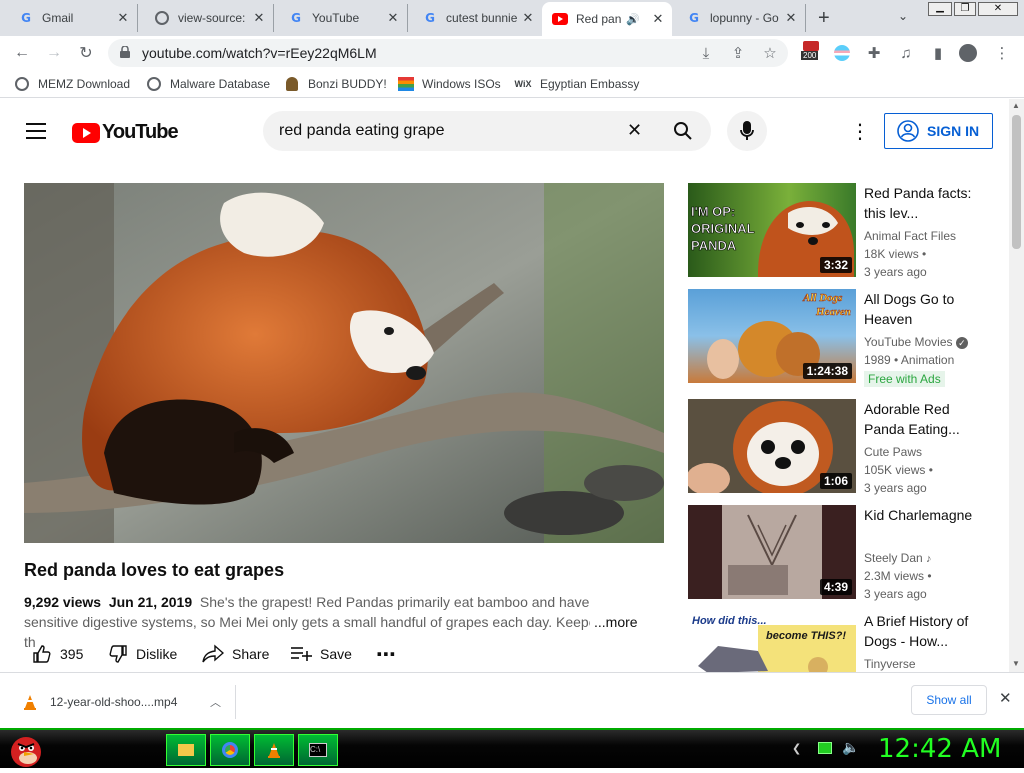  Describe the element at coordinates (860, 131) in the screenshot. I see `settings-dots-icon: ⋮` at that location.